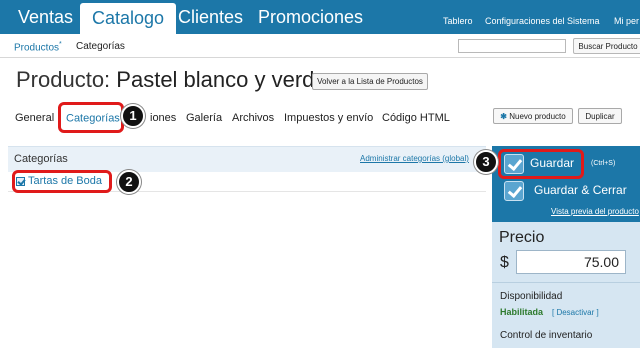 This screenshot has height=348, width=640. Describe the element at coordinates (541, 164) in the screenshot. I see `highlight-save-button` at that location.